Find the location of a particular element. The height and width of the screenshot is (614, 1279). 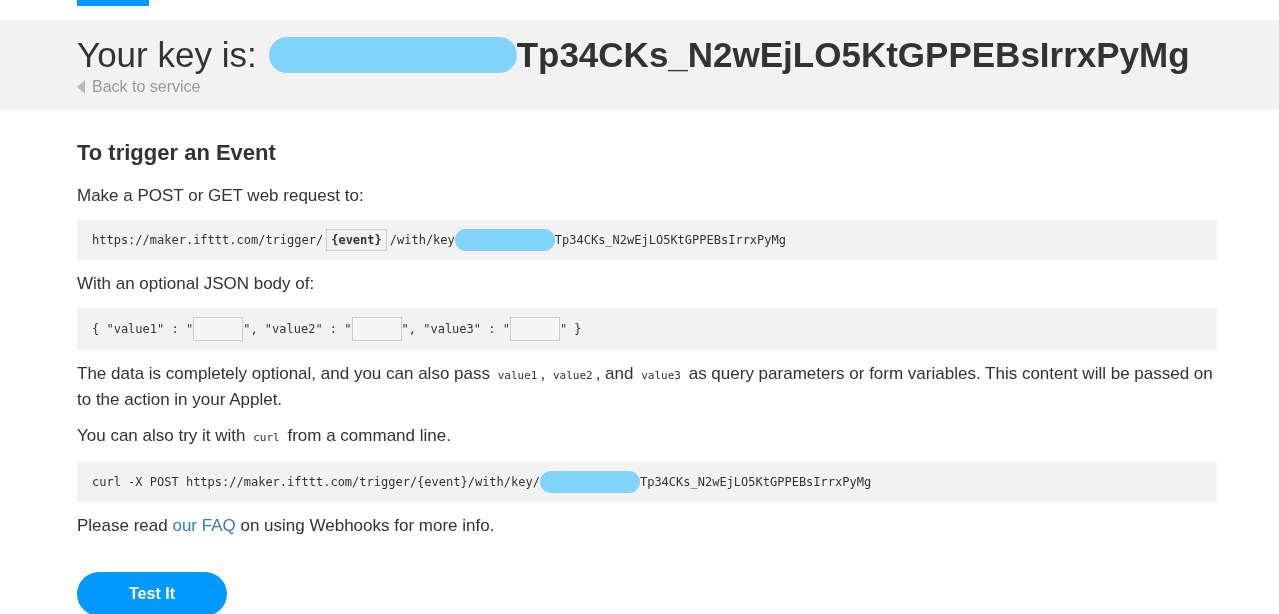

code-text: ", "value3" : " is located at coordinates (455, 329).